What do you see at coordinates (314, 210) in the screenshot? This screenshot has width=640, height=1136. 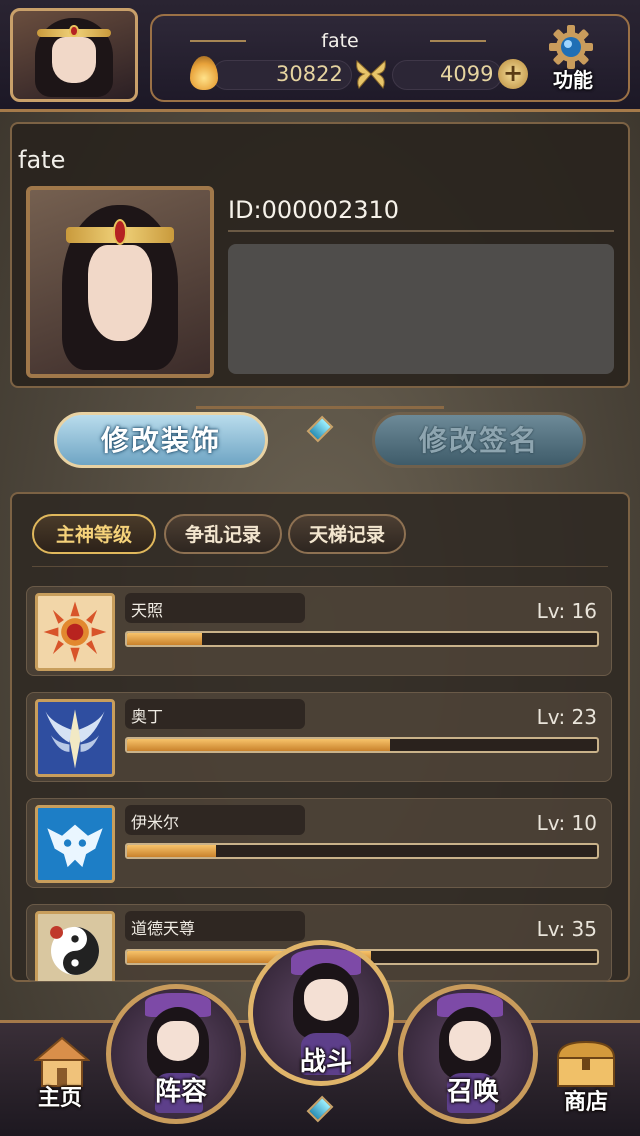 I see `user-id: ID:000002310` at bounding box center [314, 210].